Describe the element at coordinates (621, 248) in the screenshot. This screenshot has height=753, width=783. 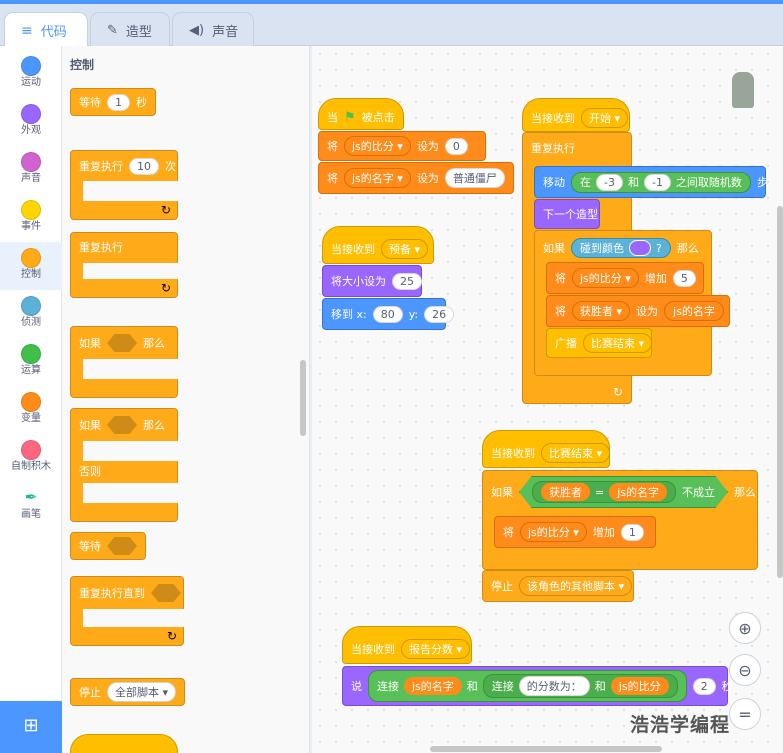
I see `touching-color-reporter: 碰到颜色 ?` at that location.